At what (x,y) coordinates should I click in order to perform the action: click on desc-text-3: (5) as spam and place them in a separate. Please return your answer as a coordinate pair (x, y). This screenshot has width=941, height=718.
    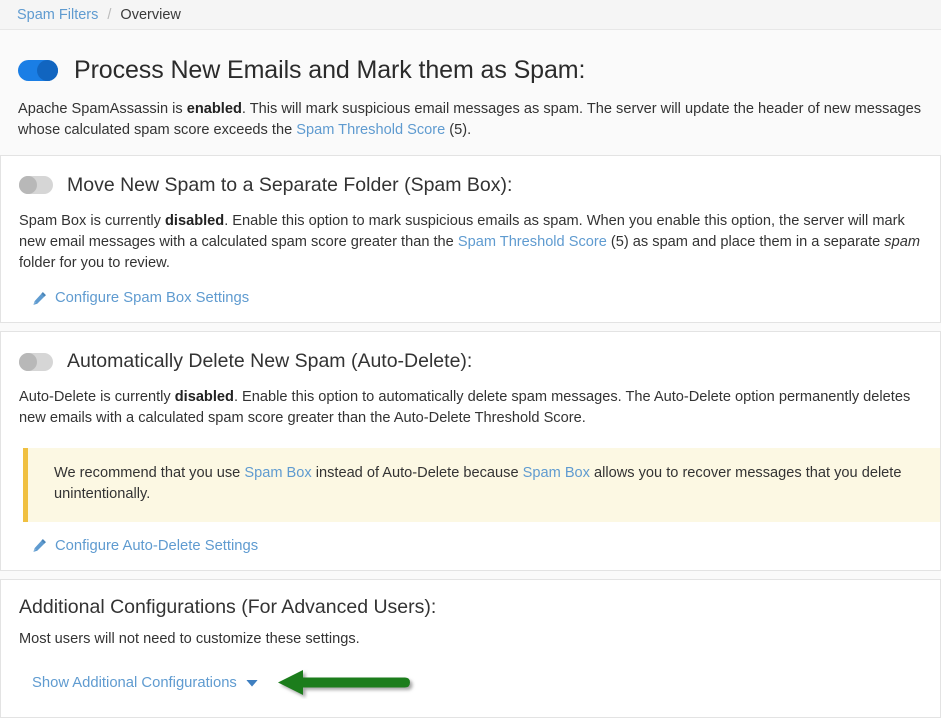
    Looking at the image, I should click on (745, 241).